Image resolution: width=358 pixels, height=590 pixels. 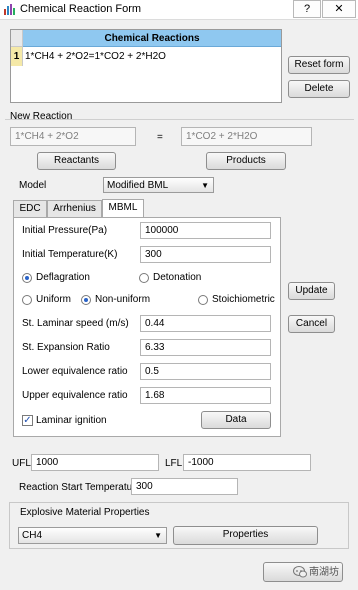 I want to click on products-field: 1*CO2 + 2*H2O, so click(x=246, y=136).